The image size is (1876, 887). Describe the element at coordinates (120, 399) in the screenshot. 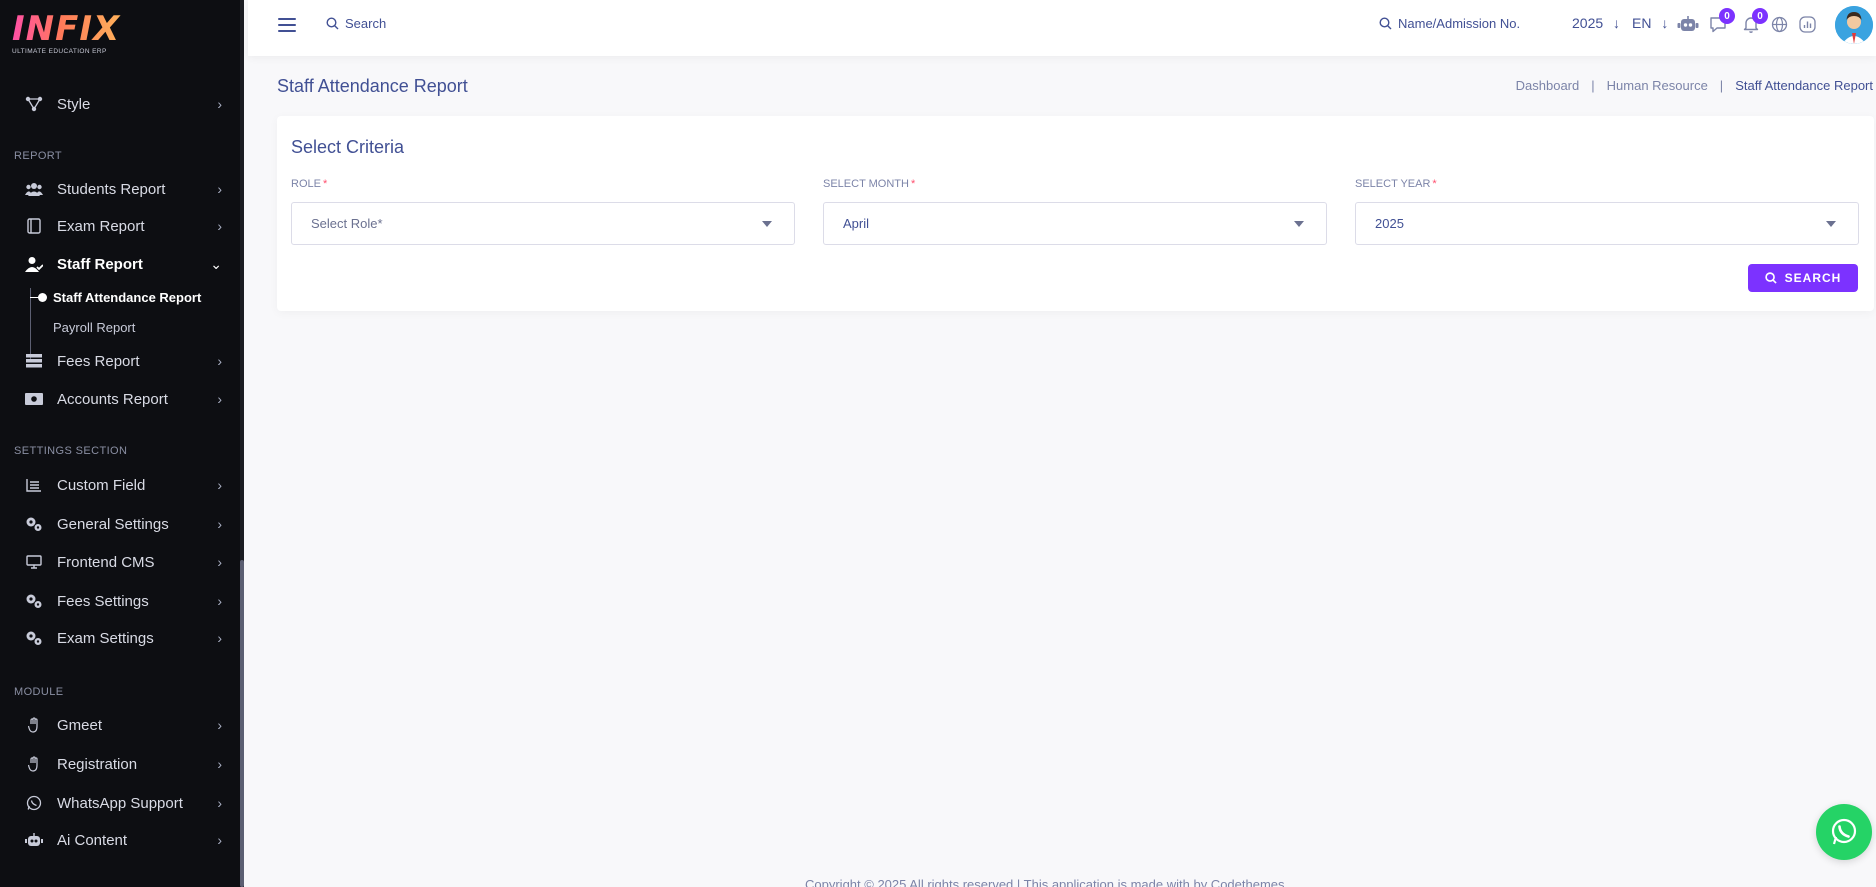

I see `sidebar-item-accounts-report: Accounts Report ›` at that location.